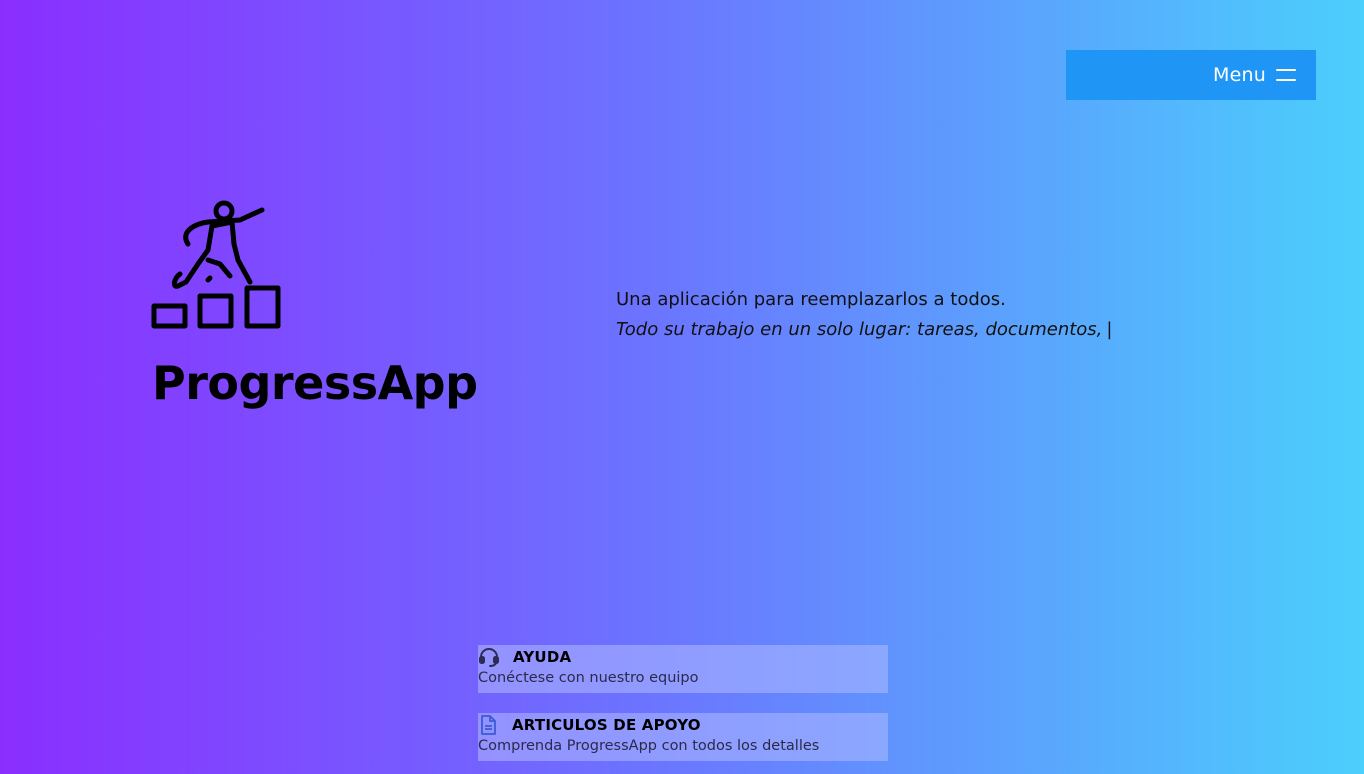 This screenshot has width=1364, height=774. I want to click on help-card: AYUDA Conéctese con nuestro equipo, so click(683, 669).